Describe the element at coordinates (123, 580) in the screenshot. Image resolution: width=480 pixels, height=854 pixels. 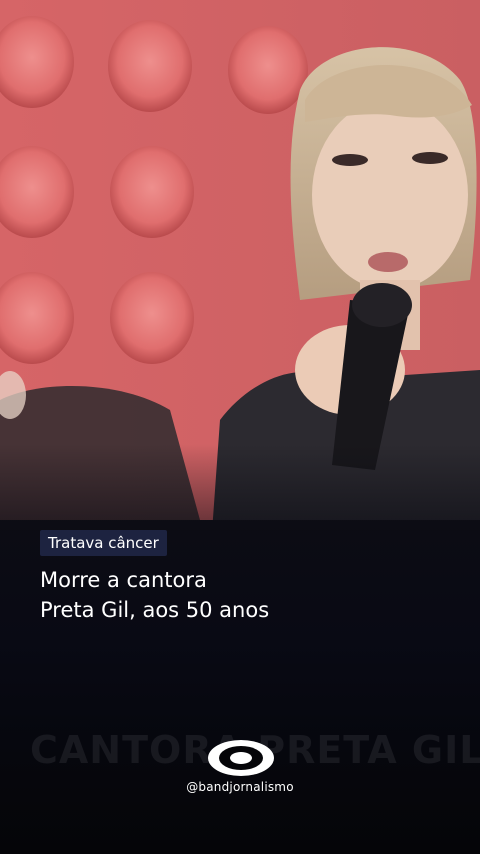
I see `headline-line-1: Morre a cantora` at that location.